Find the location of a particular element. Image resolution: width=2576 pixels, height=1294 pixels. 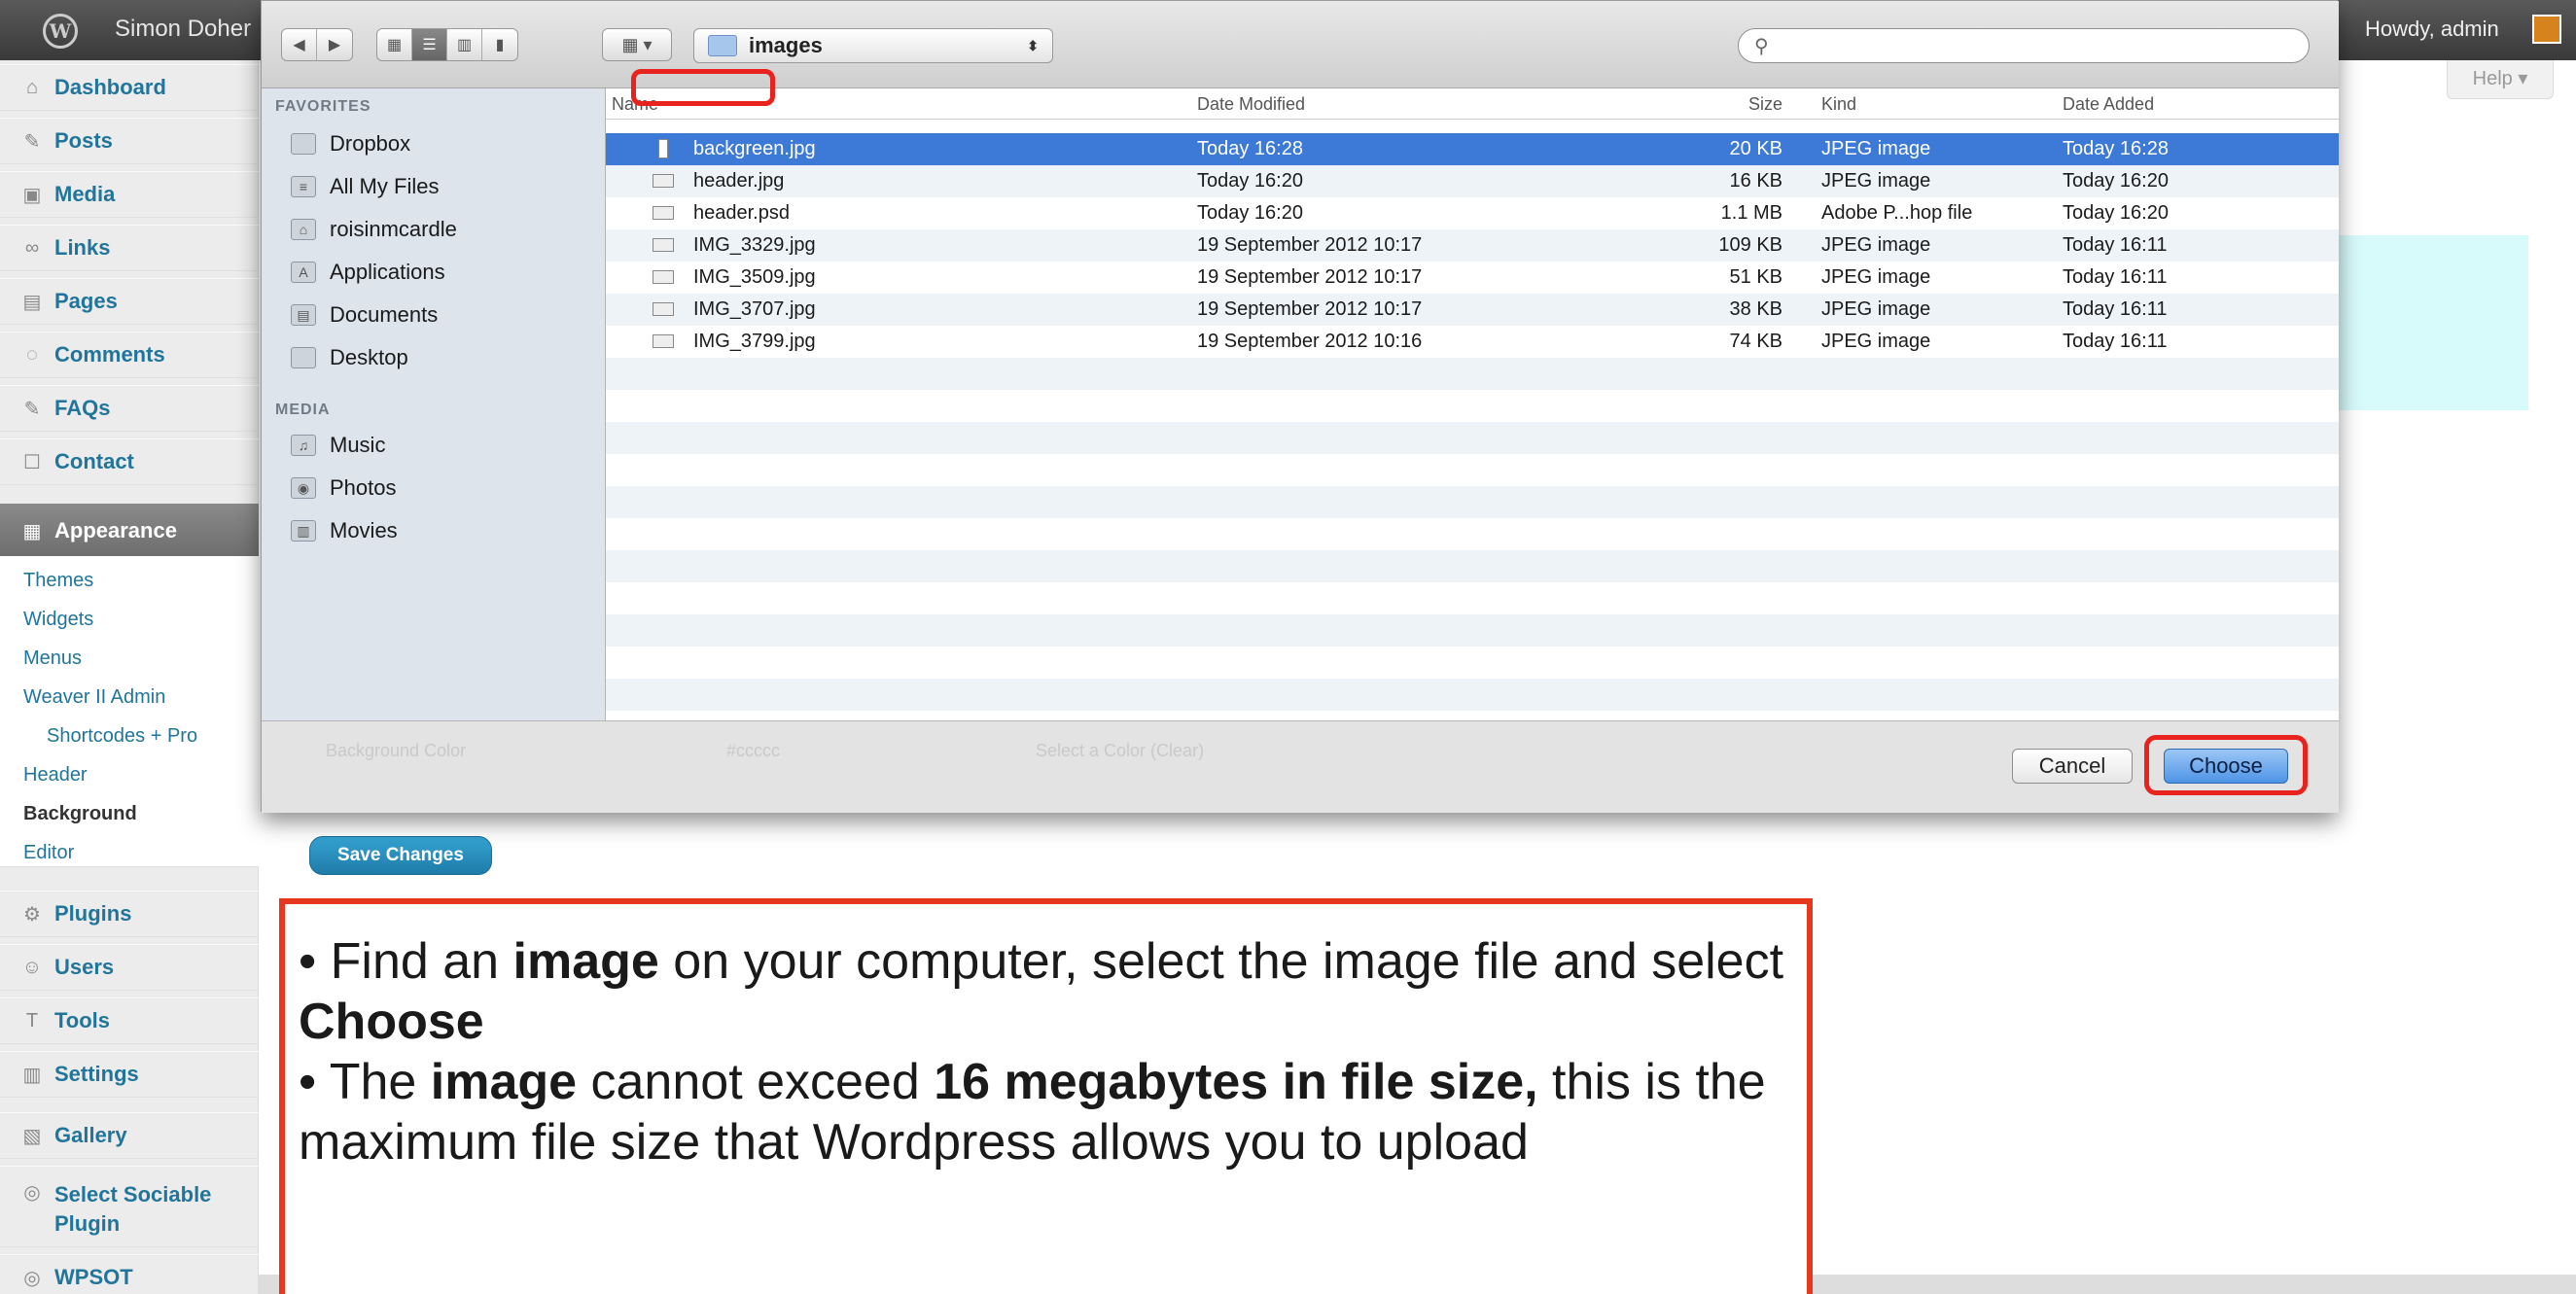

sidebar-item-all-my-files: ≡ All My Files is located at coordinates (365, 186).